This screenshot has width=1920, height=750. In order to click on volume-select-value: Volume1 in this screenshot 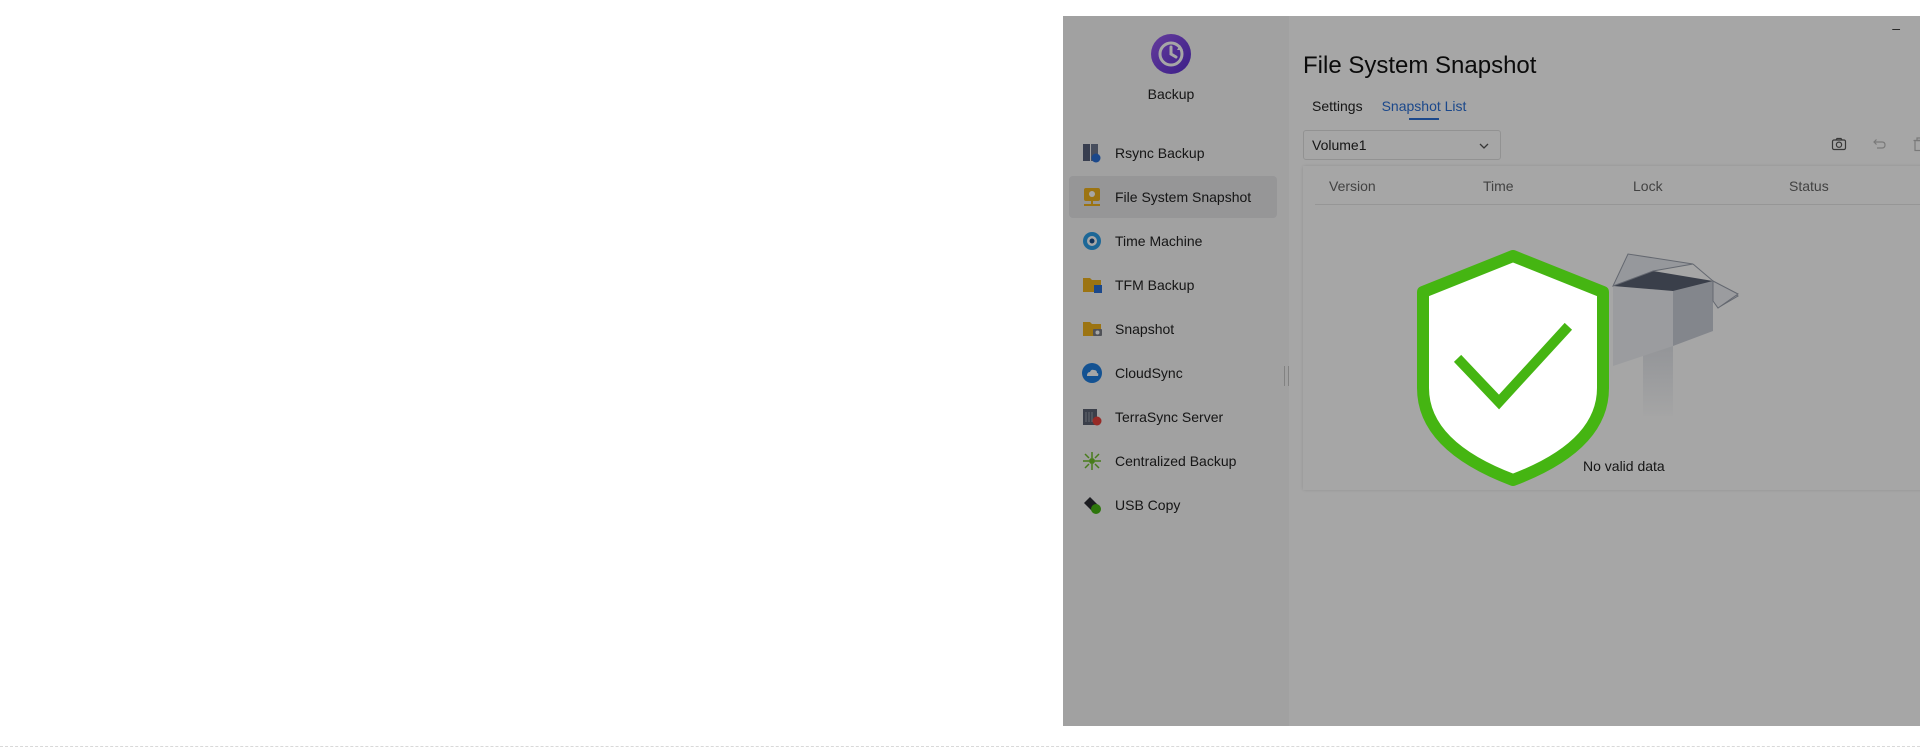, I will do `click(1339, 145)`.